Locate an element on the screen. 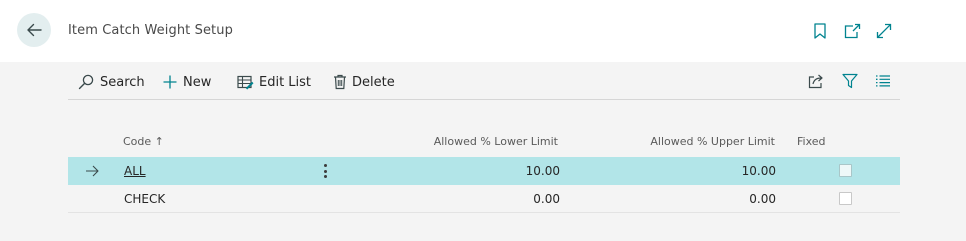 The image size is (966, 241). upper-limit-cell: 0.00 is located at coordinates (762, 199).